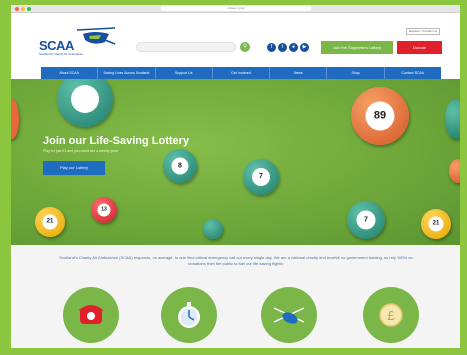 This screenshot has height=355, width=467. I want to click on twitter-icon: t, so click(282, 47).